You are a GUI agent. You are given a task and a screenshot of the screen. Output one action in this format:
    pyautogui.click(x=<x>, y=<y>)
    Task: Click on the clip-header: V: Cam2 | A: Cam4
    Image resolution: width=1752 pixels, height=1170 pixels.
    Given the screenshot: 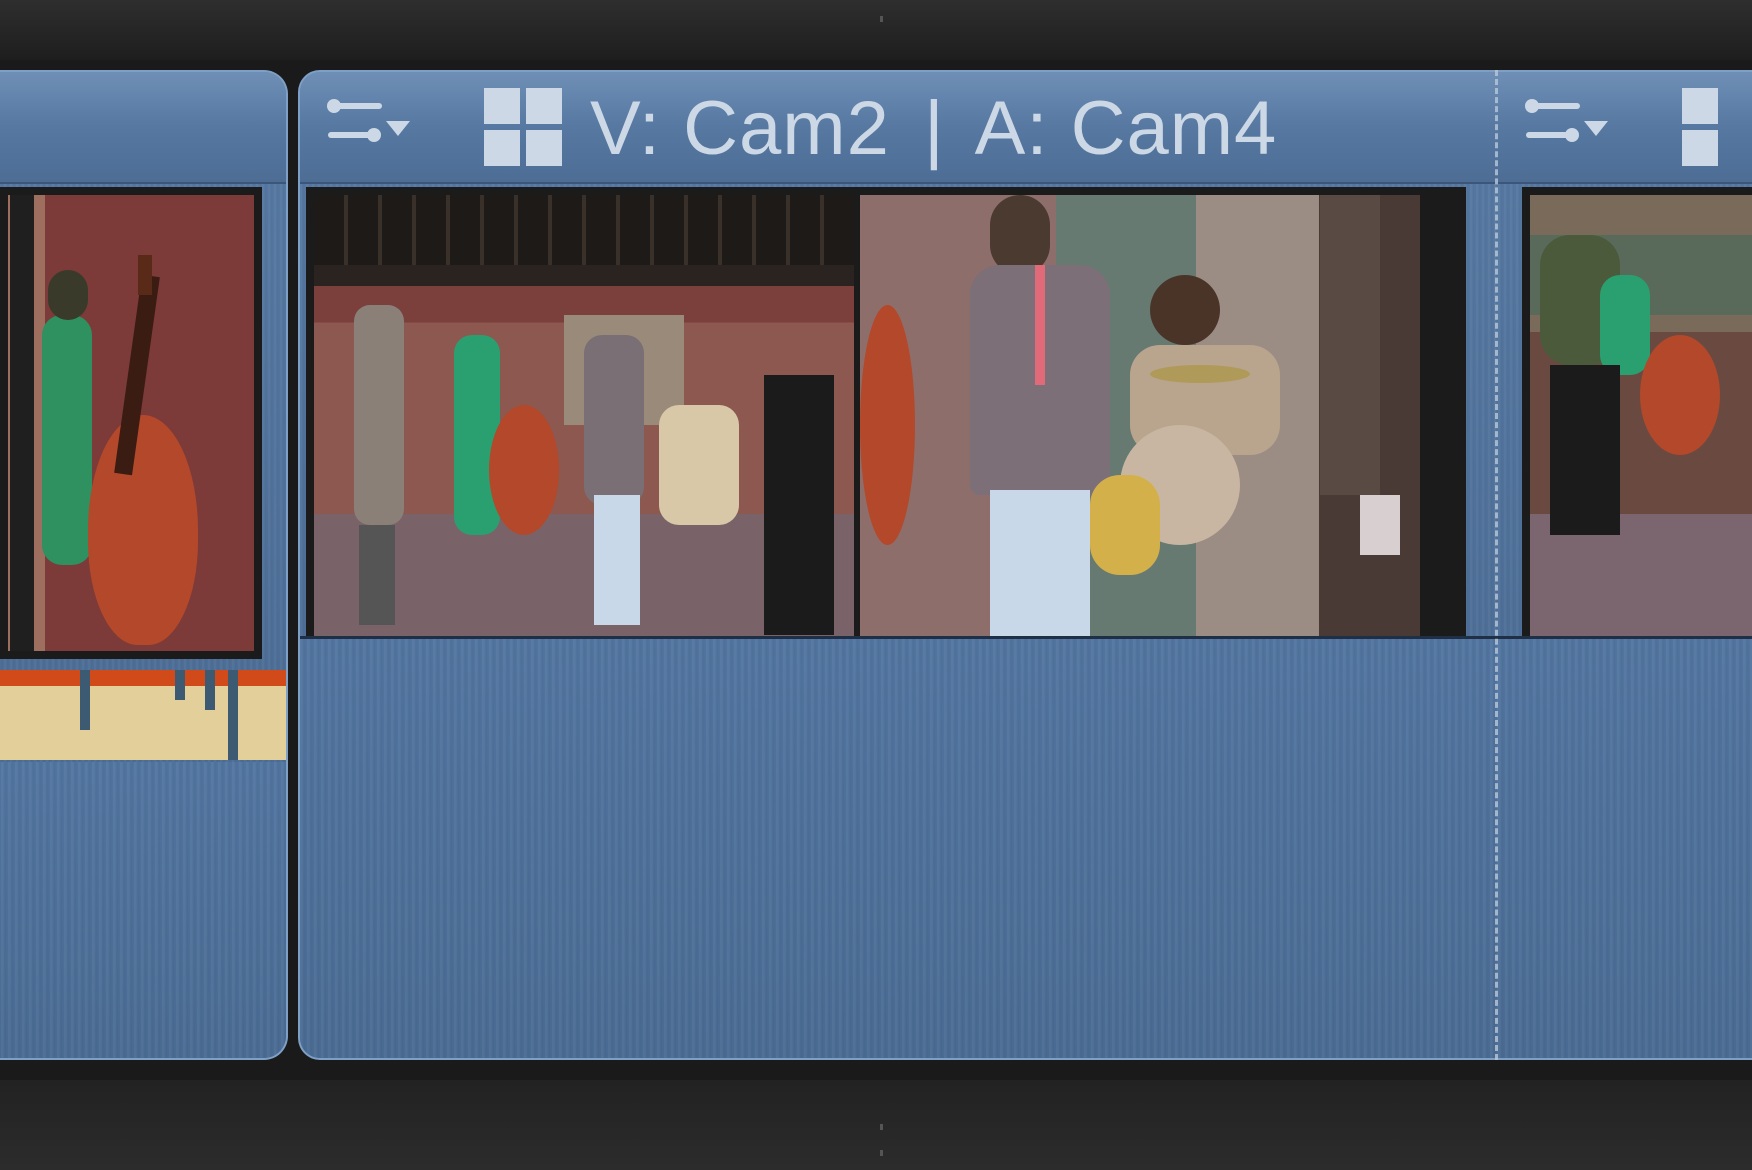 What is the action you would take?
    pyautogui.click(x=899, y=128)
    